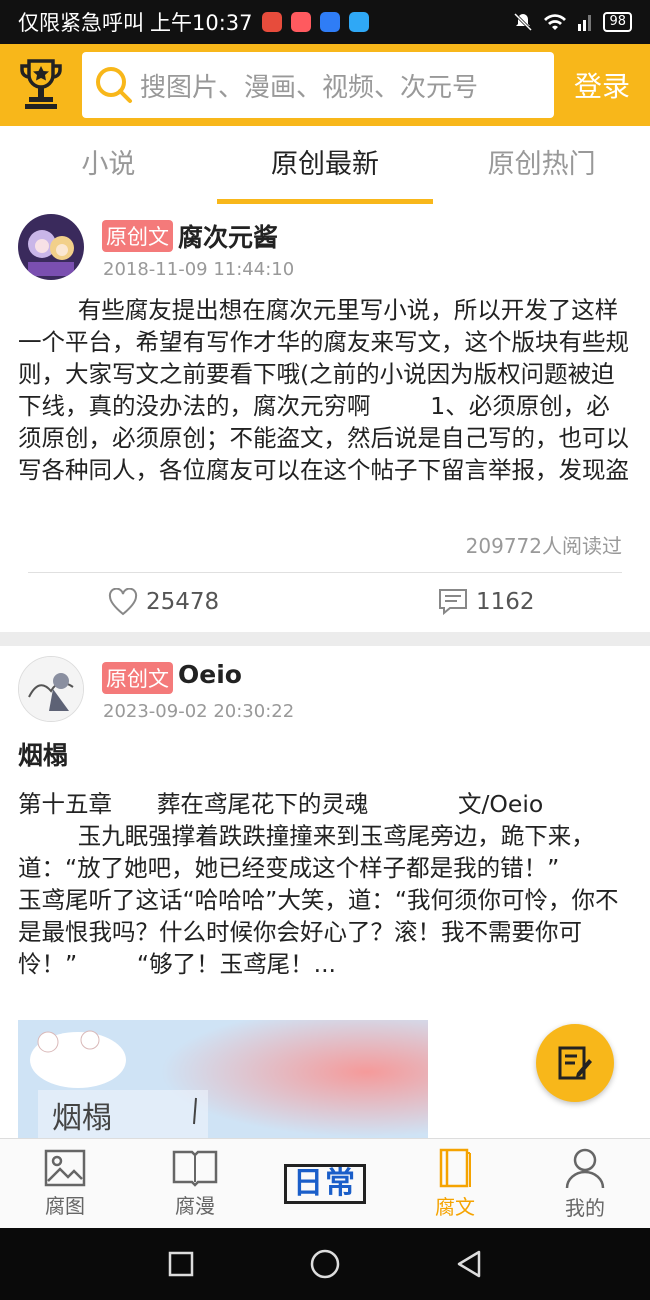  What do you see at coordinates (505, 602) in the screenshot?
I see `comment-count: 1162` at bounding box center [505, 602].